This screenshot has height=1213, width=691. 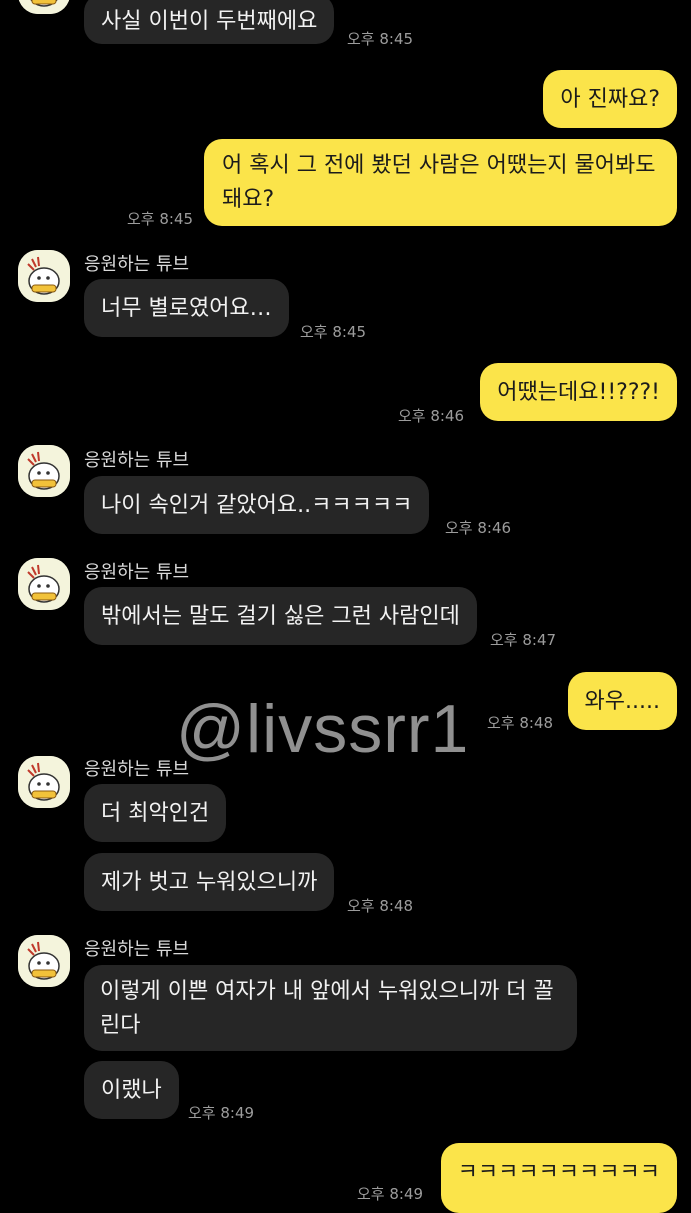 What do you see at coordinates (257, 505) in the screenshot?
I see `message-bubble-incoming: 나이 속인거 같았어요..ㅋㅋㅋㅋㅋ` at bounding box center [257, 505].